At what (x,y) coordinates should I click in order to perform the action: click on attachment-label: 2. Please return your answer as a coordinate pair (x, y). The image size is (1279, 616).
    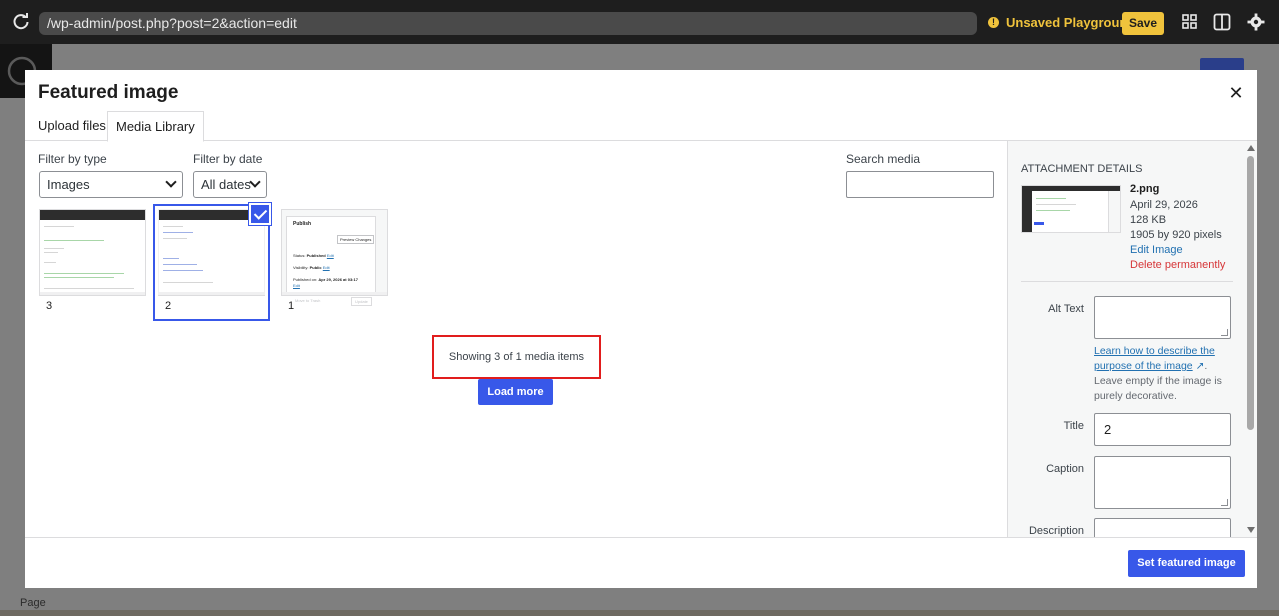
    Looking at the image, I should click on (211, 305).